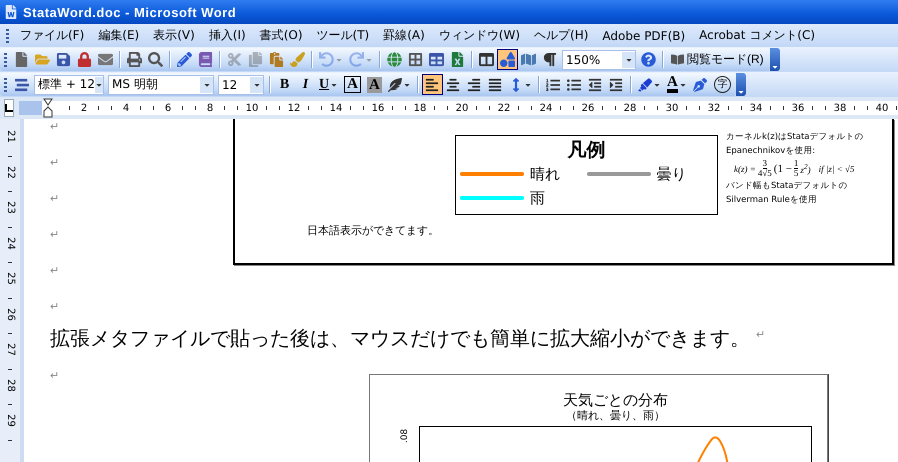  I want to click on tab-stop-icon, so click(9, 108).